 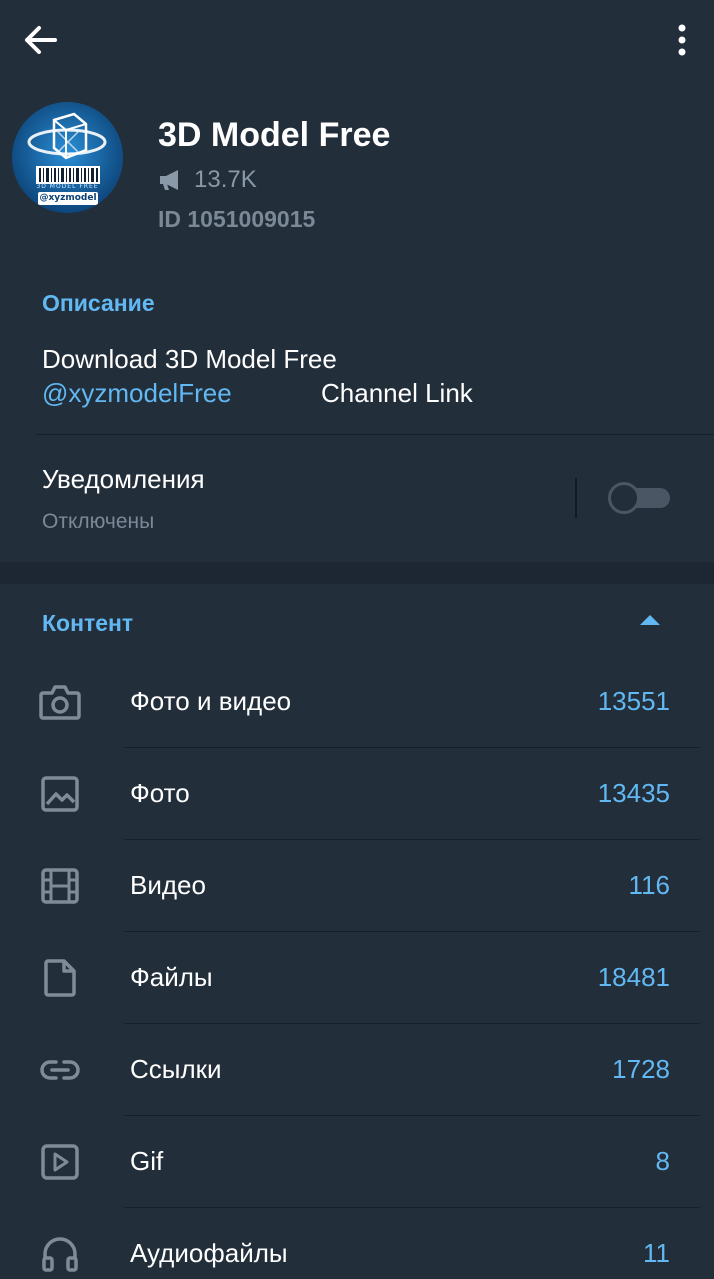 I want to click on notifications-title: Уведомления, so click(x=123, y=479).